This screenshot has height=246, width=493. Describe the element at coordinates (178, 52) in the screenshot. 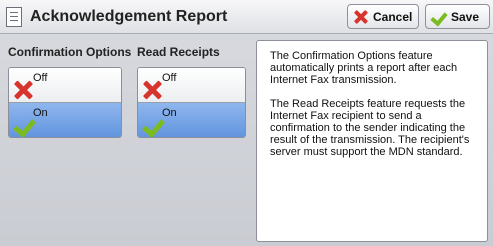

I see `read-receipts-label: Read Receipts` at that location.